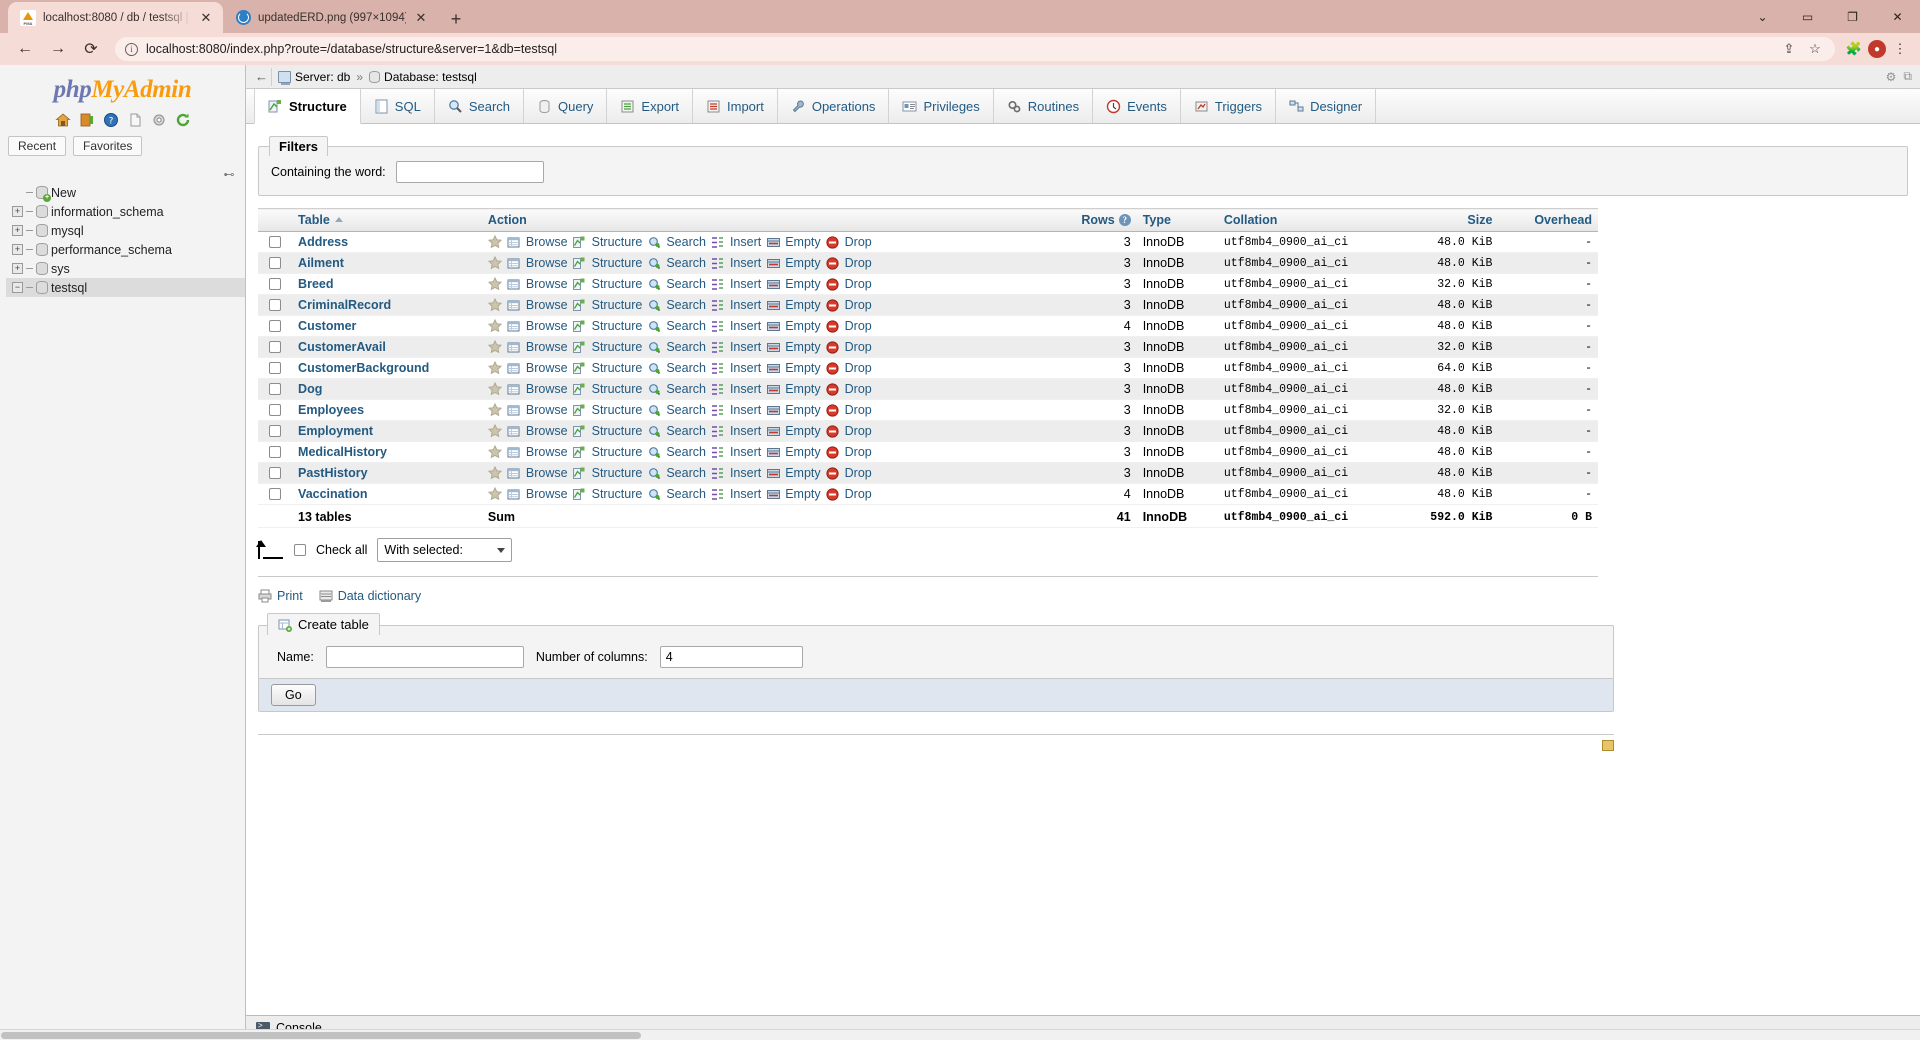 Image resolution: width=1920 pixels, height=1040 pixels. I want to click on table-name-cell: Address, so click(387, 242).